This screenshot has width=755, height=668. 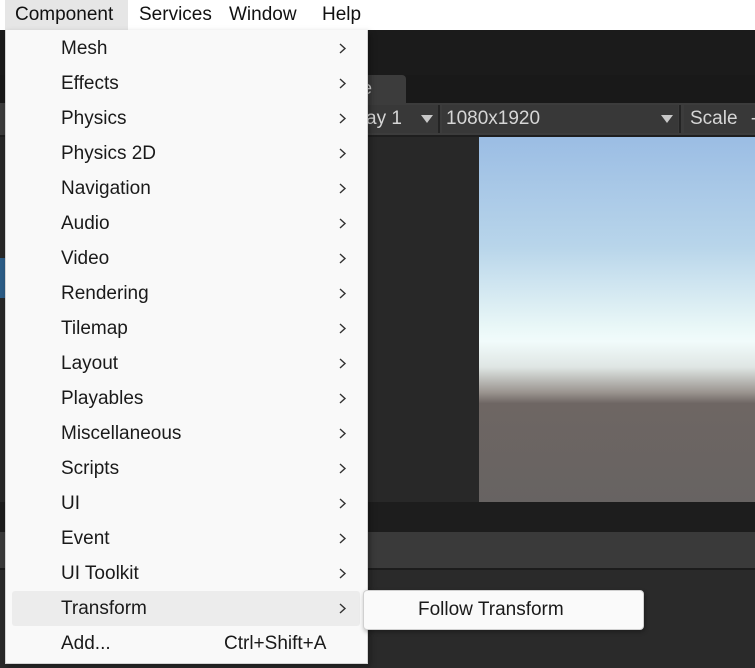 What do you see at coordinates (186, 503) in the screenshot?
I see `menu-item-ui: UI` at bounding box center [186, 503].